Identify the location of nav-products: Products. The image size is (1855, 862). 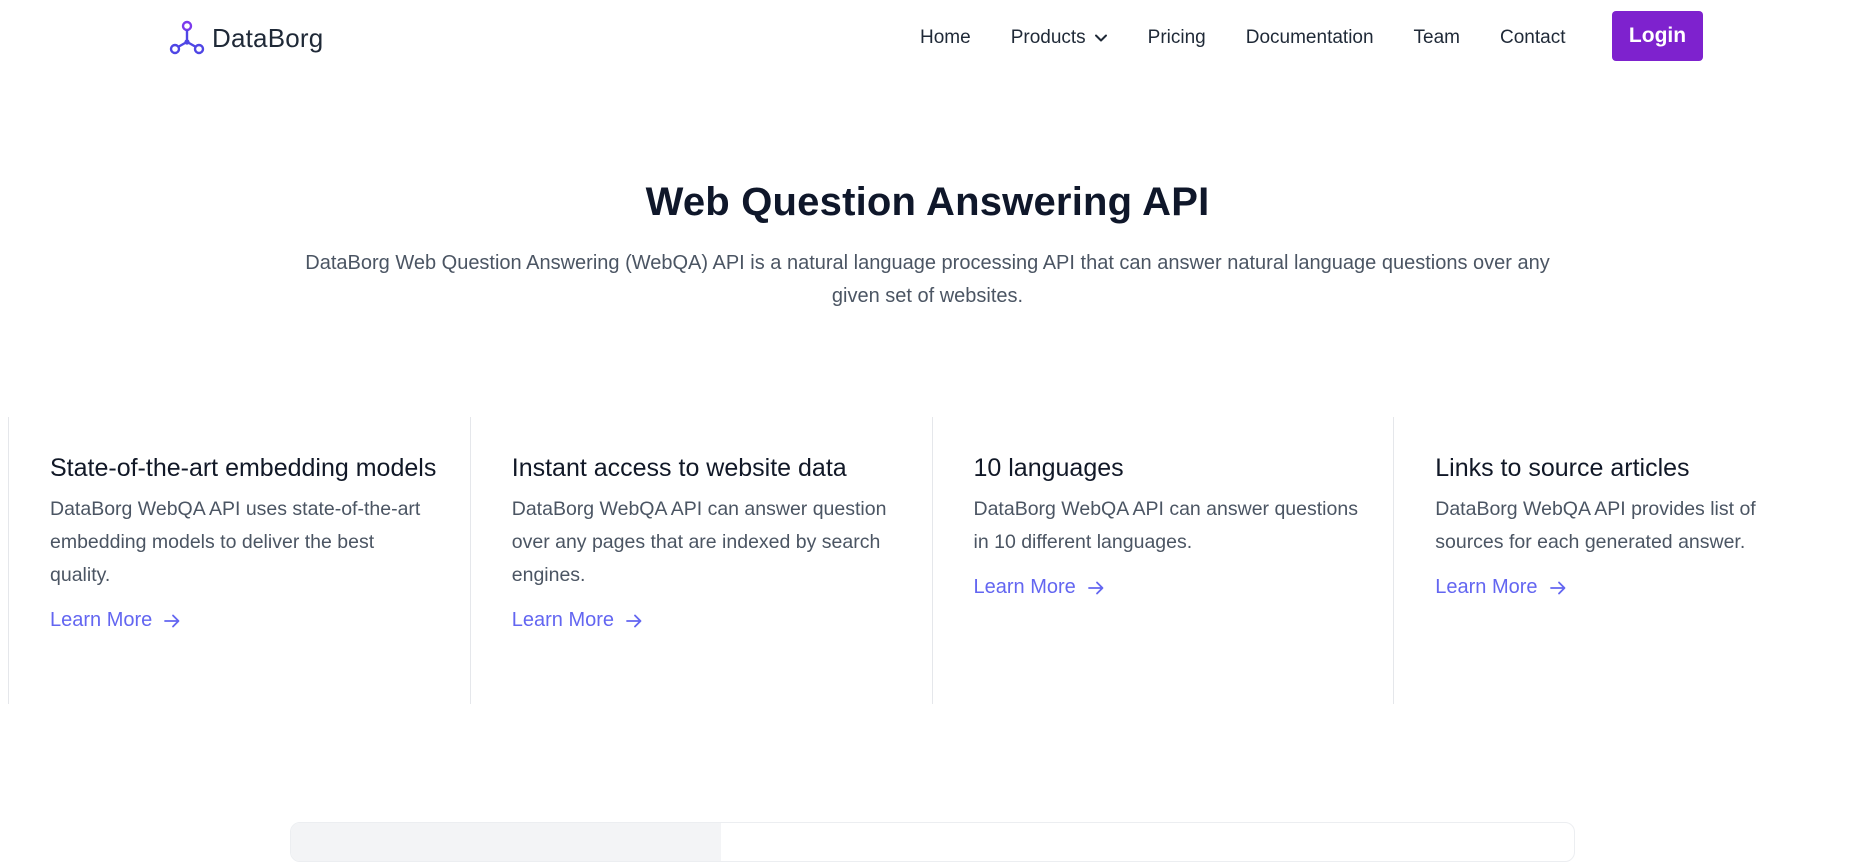
(1059, 38).